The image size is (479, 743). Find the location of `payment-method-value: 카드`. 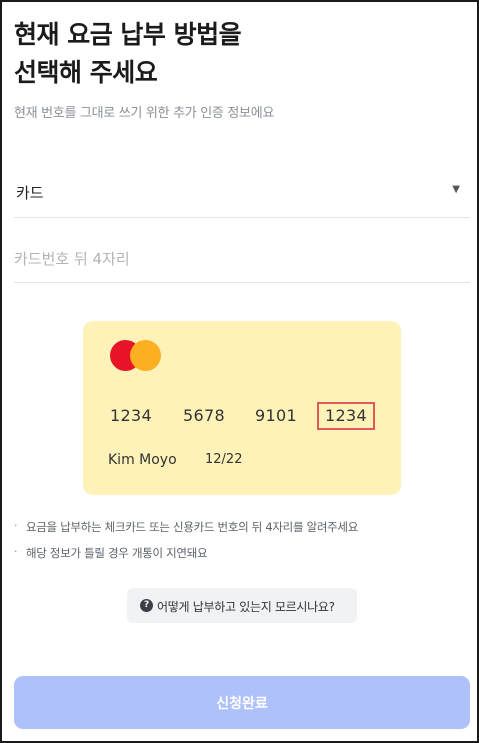

payment-method-value: 카드 is located at coordinates (30, 193).